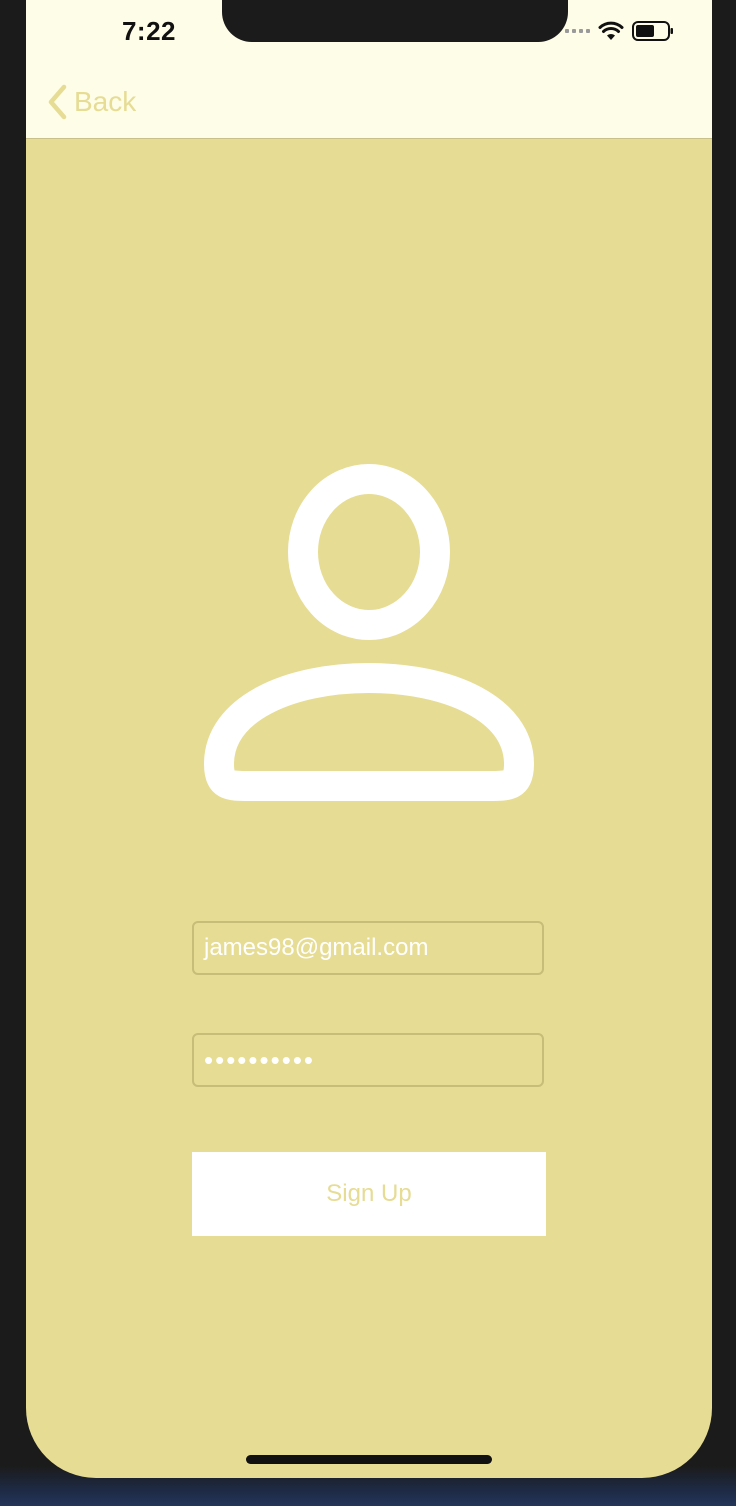 The image size is (736, 1506). What do you see at coordinates (368, 948) in the screenshot?
I see `email-field: james98@gmail.com` at bounding box center [368, 948].